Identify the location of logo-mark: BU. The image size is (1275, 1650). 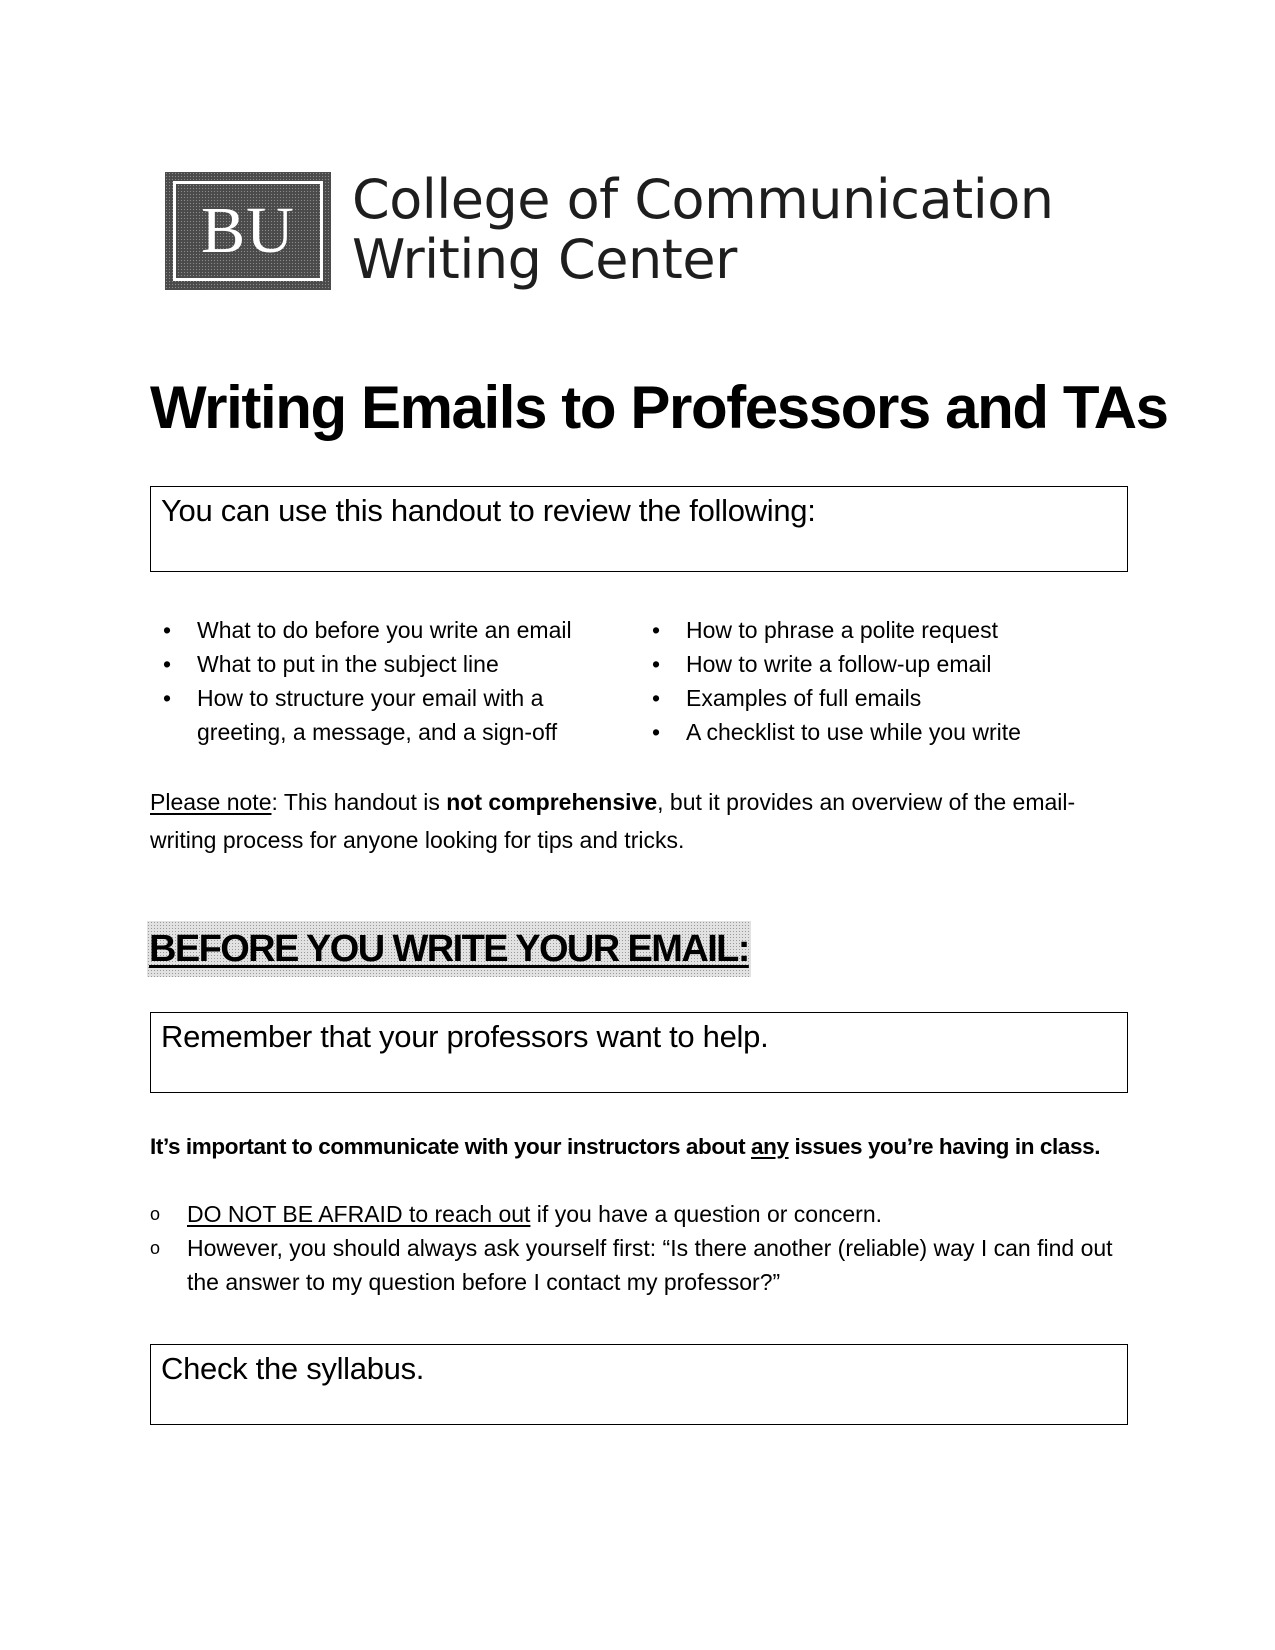
(248, 230).